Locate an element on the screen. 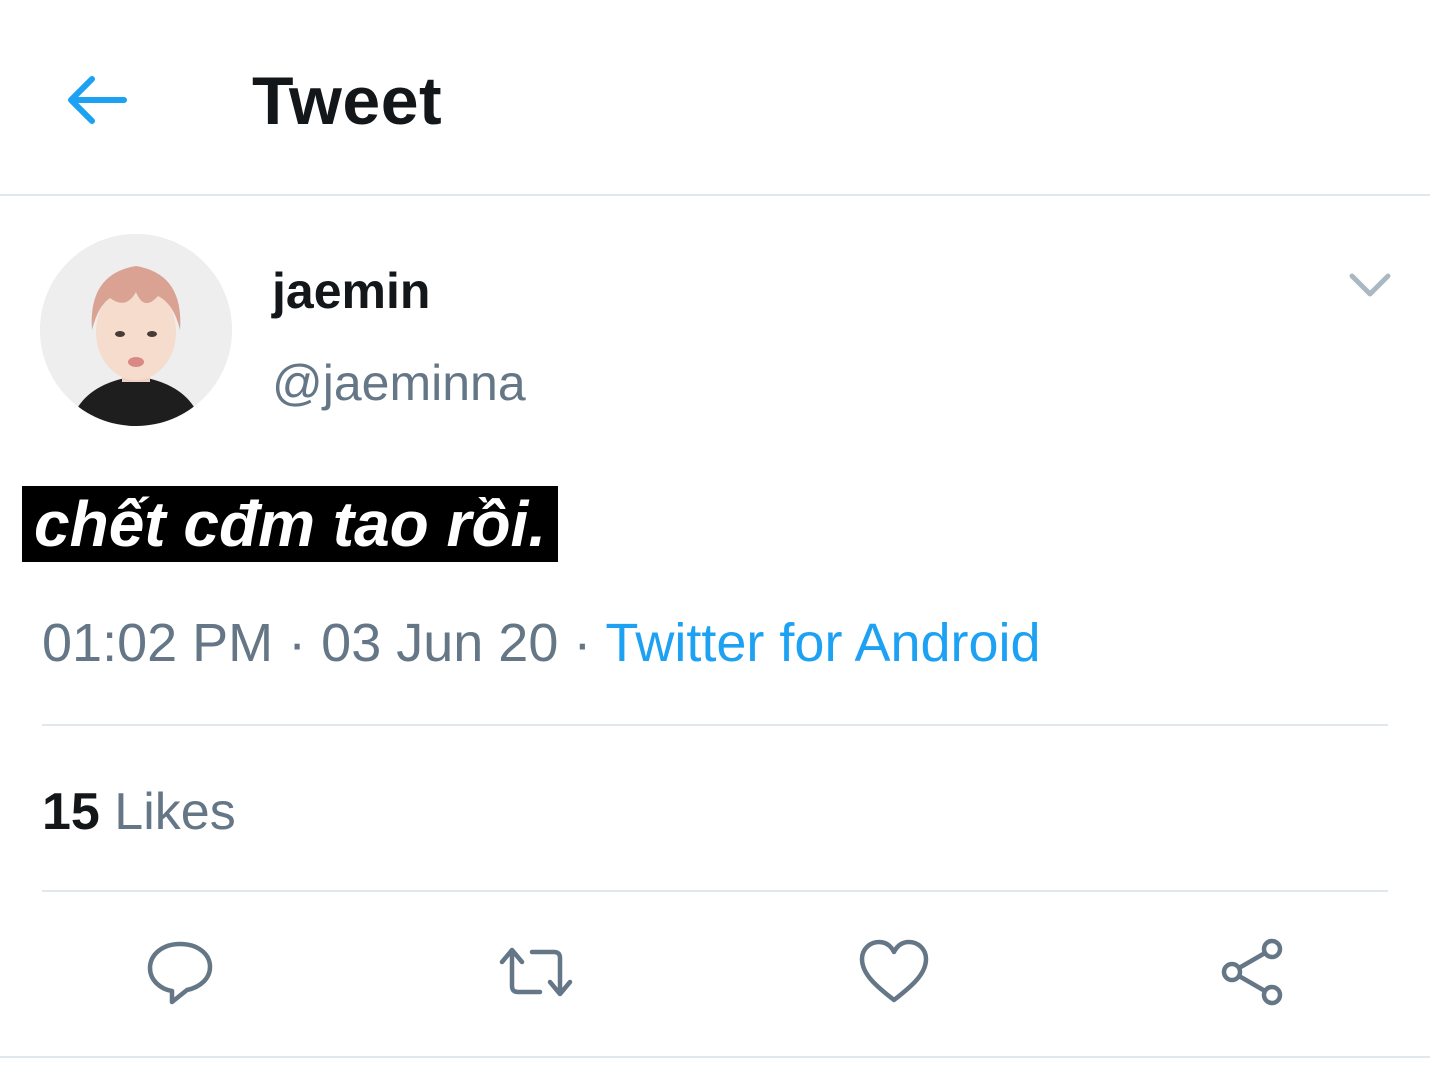 The height and width of the screenshot is (1080, 1430). share-button is located at coordinates (1252, 972).